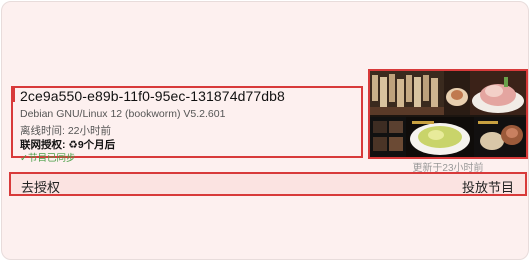 The width and height of the screenshot is (532, 264). I want to click on device-id: 2ce9a550-e89b-11f0-95ec-131874d77db8, so click(152, 96).